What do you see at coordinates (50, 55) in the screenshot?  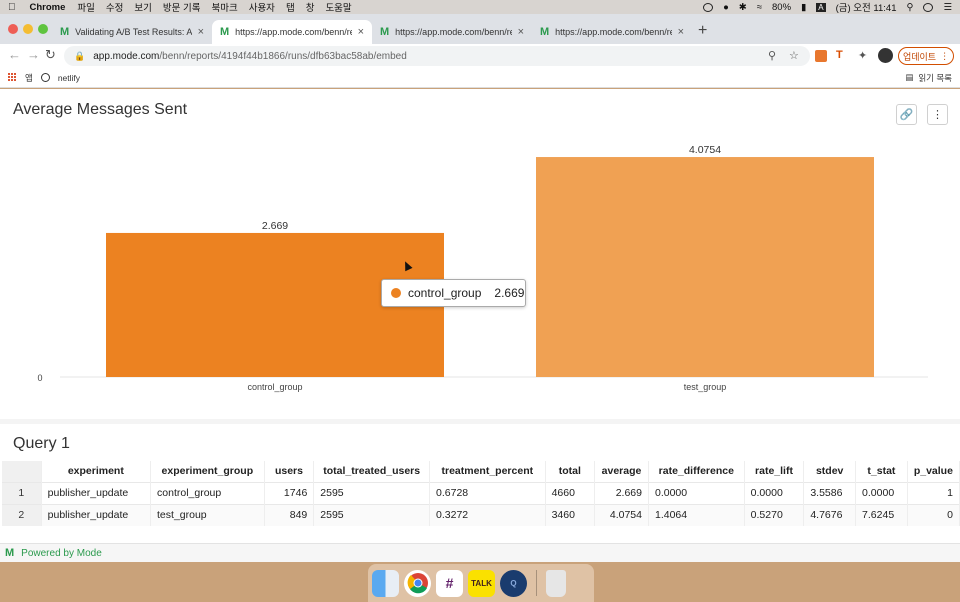 I see `reload-icon: ↻` at bounding box center [50, 55].